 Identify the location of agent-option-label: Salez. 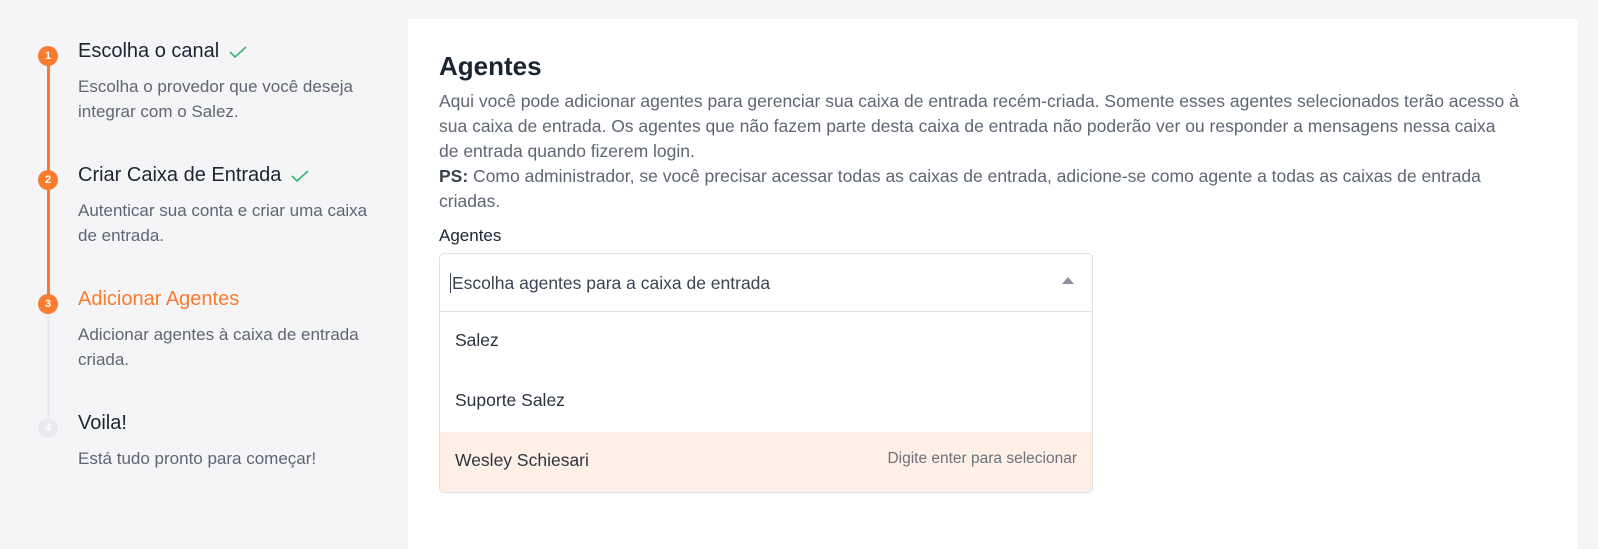
(477, 340).